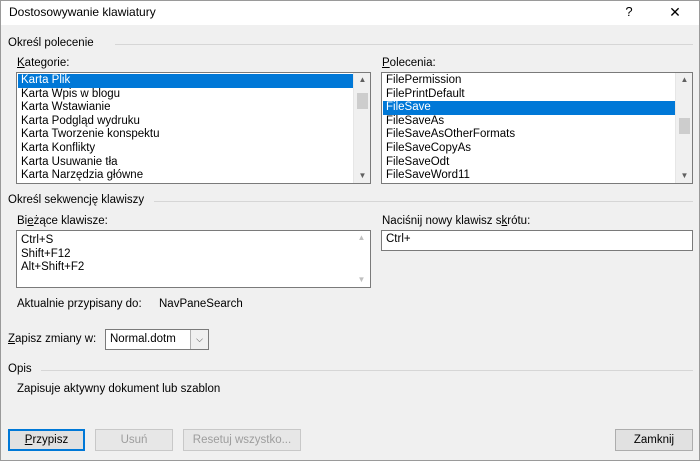 The height and width of the screenshot is (461, 700). I want to click on category-item: Karta Wstawianie, so click(186, 108).